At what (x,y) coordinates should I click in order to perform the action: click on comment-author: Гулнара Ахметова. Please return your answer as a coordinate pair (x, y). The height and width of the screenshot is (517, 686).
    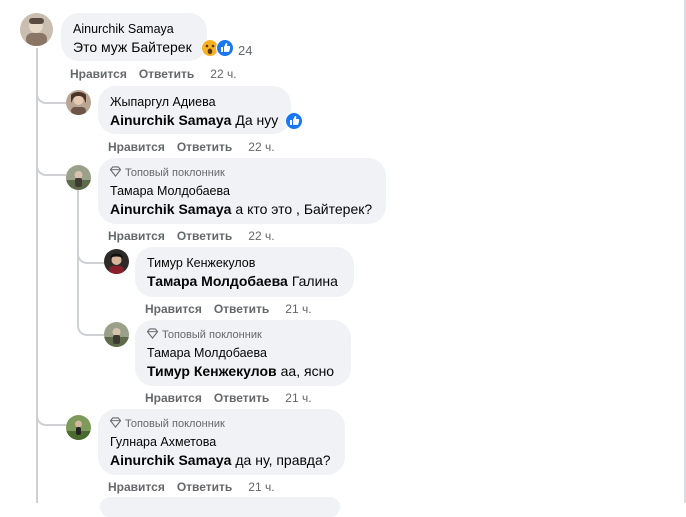
    Looking at the image, I should click on (221, 442).